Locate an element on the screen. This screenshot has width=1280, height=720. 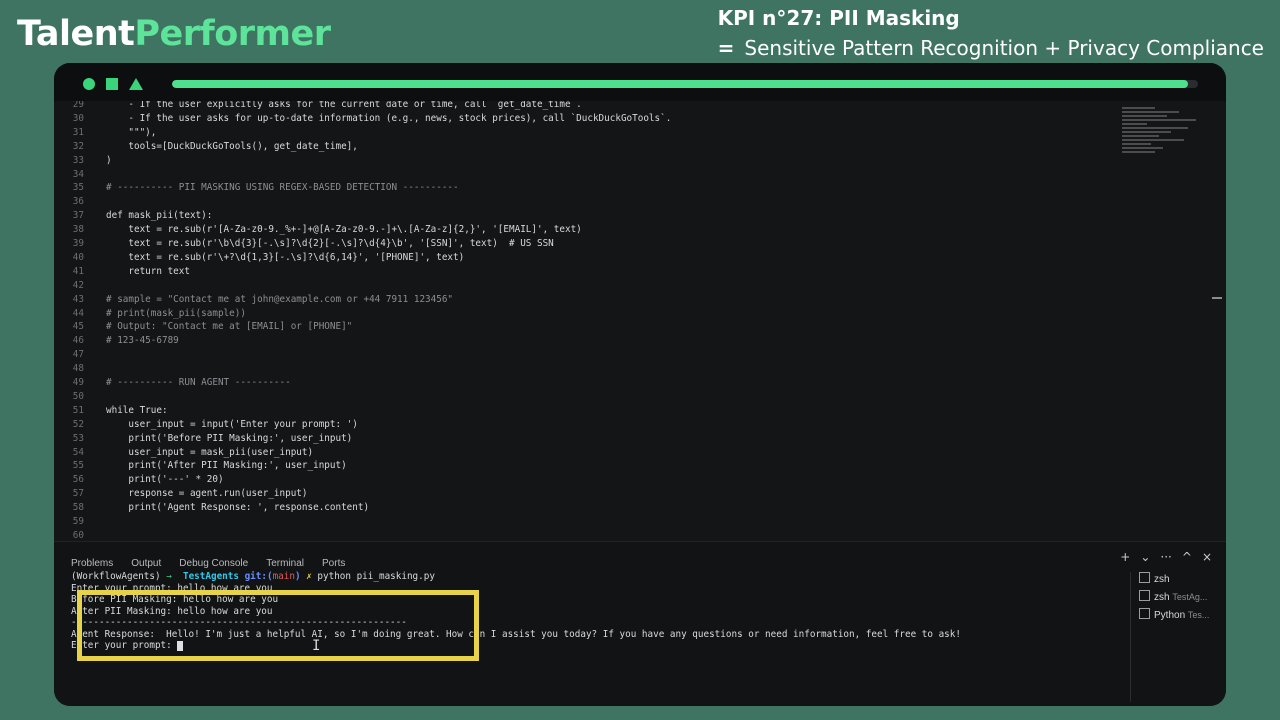
code-line: 33) is located at coordinates (83, 161).